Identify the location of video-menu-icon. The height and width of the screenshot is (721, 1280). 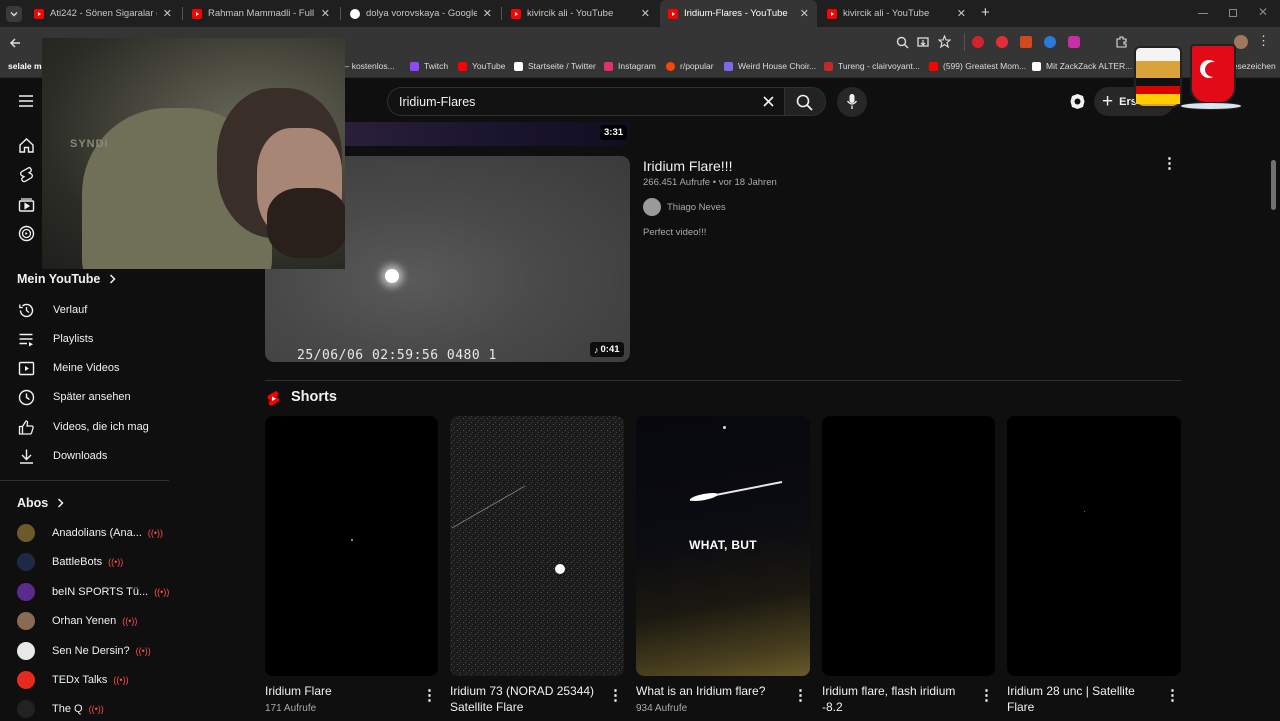
(1169, 163).